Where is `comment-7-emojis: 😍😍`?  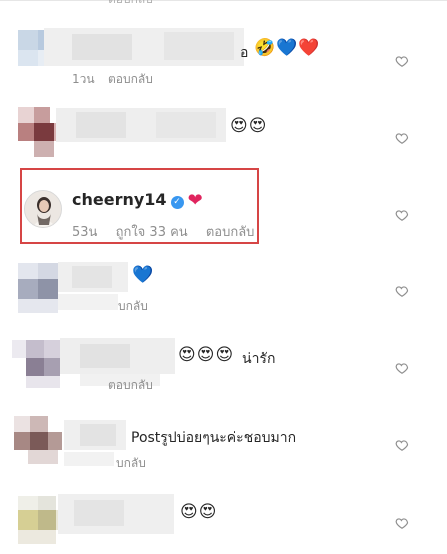 comment-7-emojis: 😍😍 is located at coordinates (199, 512).